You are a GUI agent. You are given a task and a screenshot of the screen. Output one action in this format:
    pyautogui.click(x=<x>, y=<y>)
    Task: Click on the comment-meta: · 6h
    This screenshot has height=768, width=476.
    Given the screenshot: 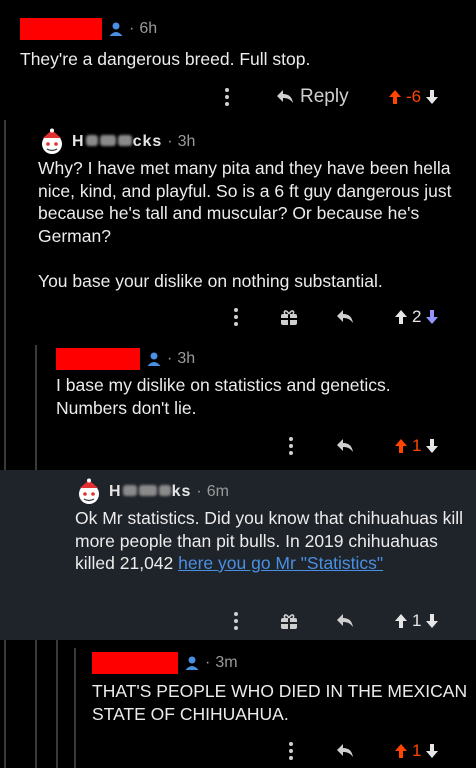 What is the action you would take?
    pyautogui.click(x=88, y=29)
    